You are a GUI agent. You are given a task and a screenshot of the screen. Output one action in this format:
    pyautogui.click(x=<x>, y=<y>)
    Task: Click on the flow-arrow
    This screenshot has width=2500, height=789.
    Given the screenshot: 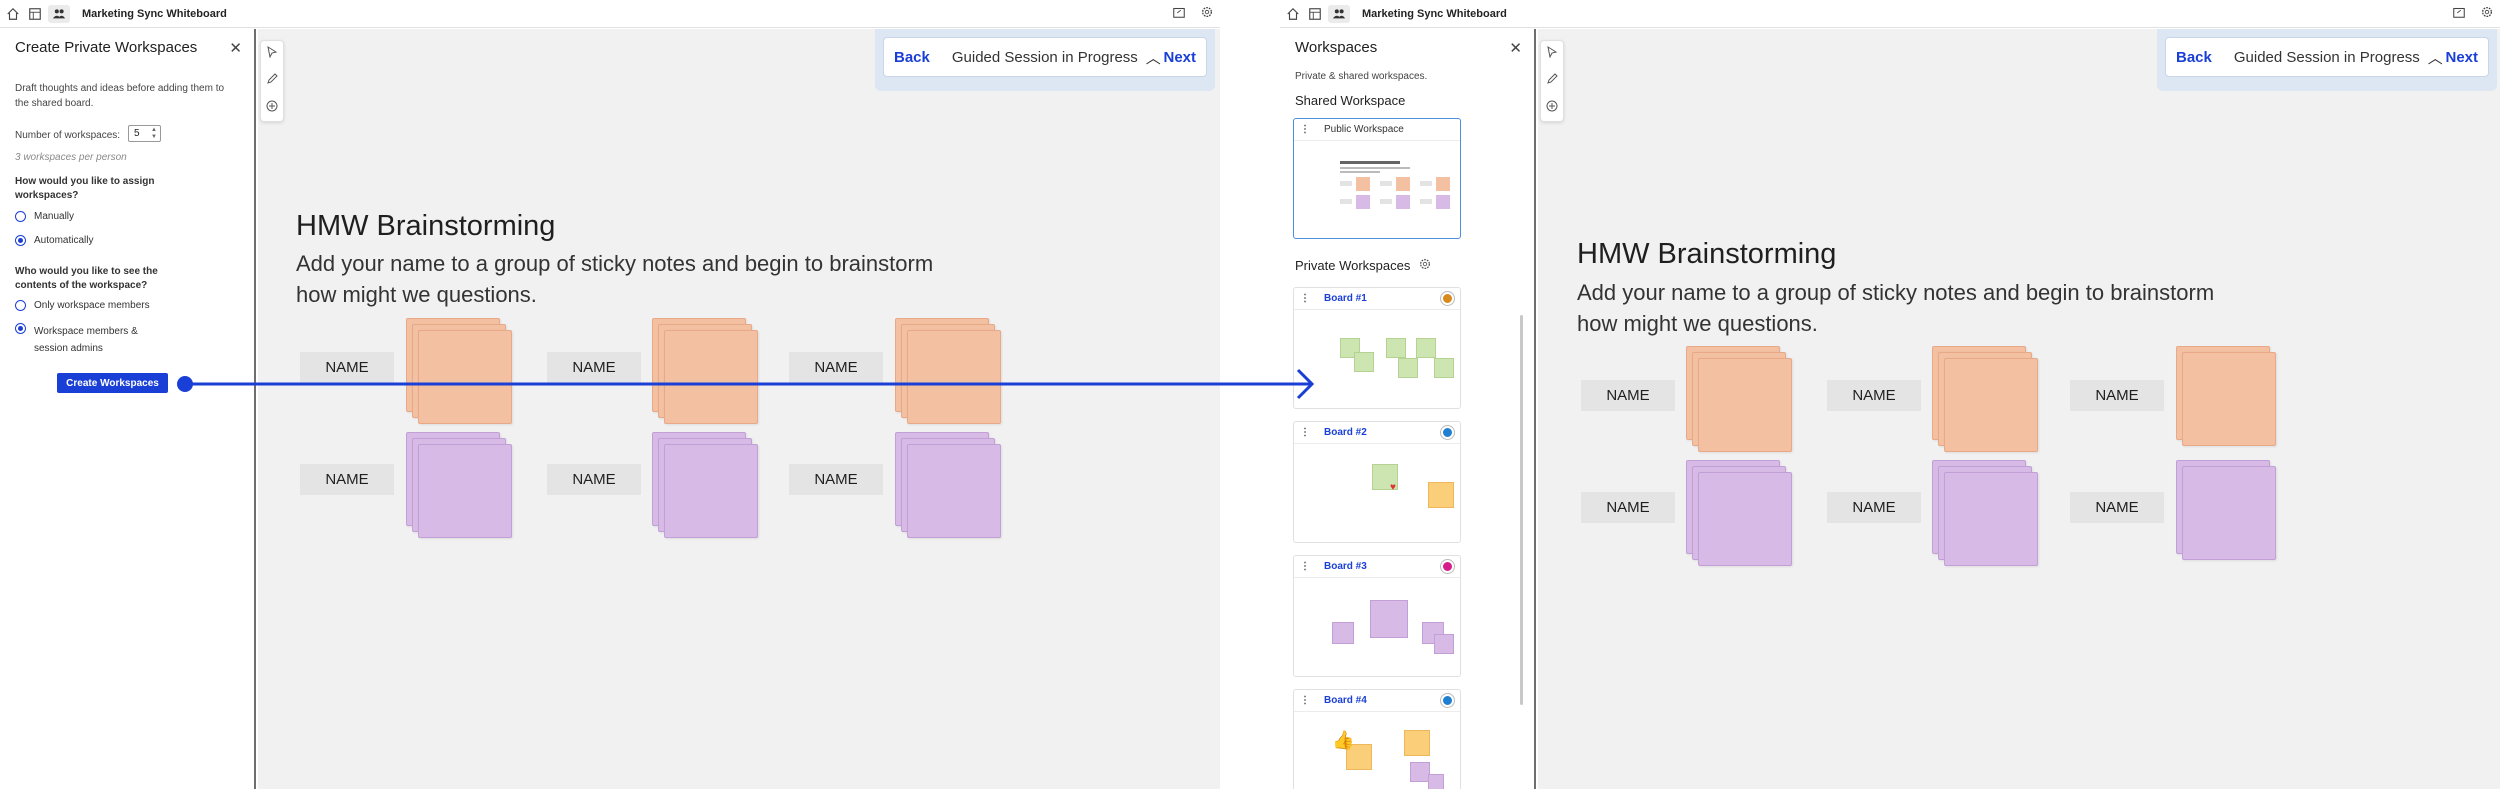 What is the action you would take?
    pyautogui.click(x=746, y=384)
    